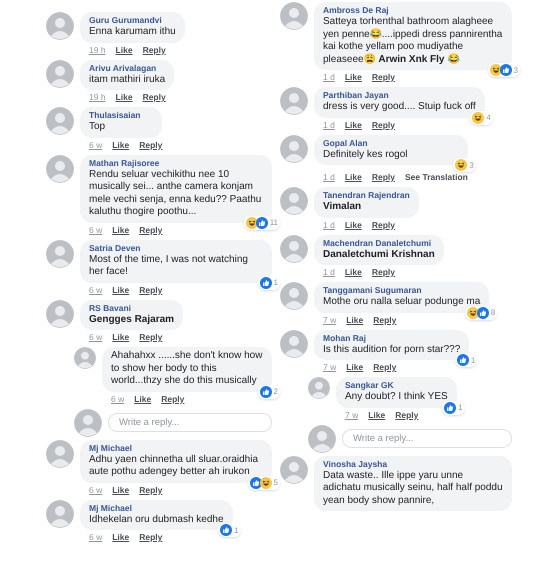 The image size is (543, 581). Describe the element at coordinates (176, 163) in the screenshot. I see `commenter-name: Mathan Rajisoree` at that location.